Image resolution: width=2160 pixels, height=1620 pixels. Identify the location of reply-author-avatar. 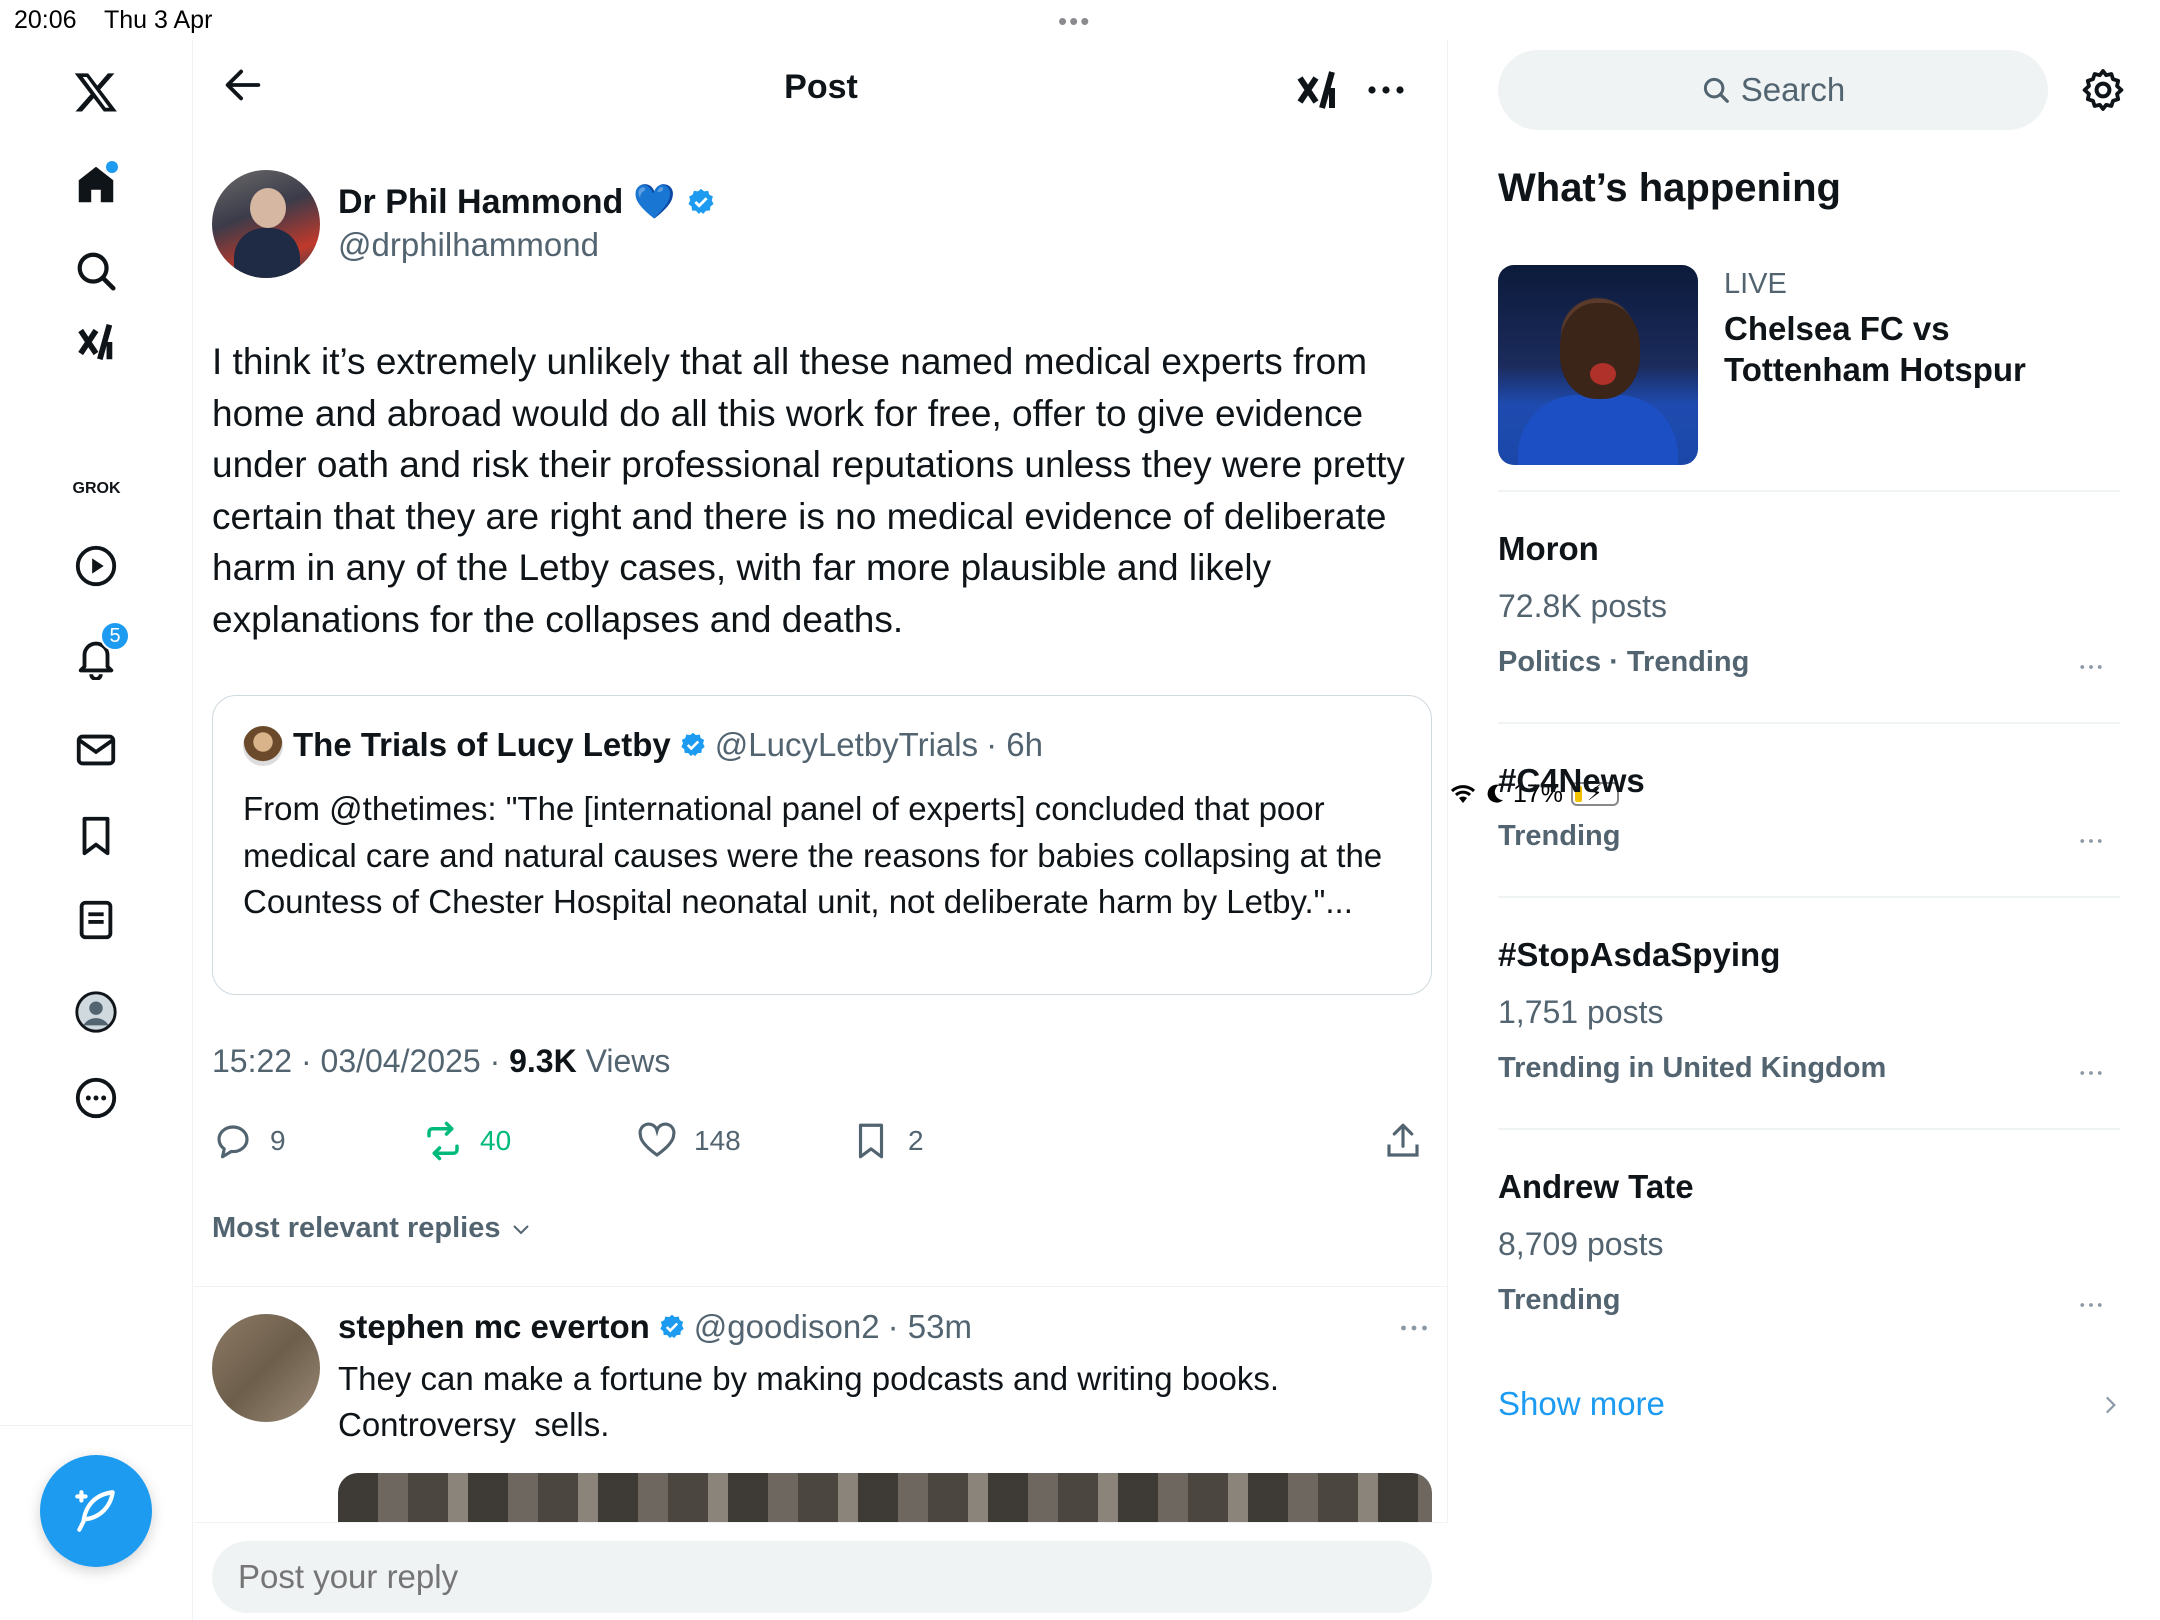
(266, 1368).